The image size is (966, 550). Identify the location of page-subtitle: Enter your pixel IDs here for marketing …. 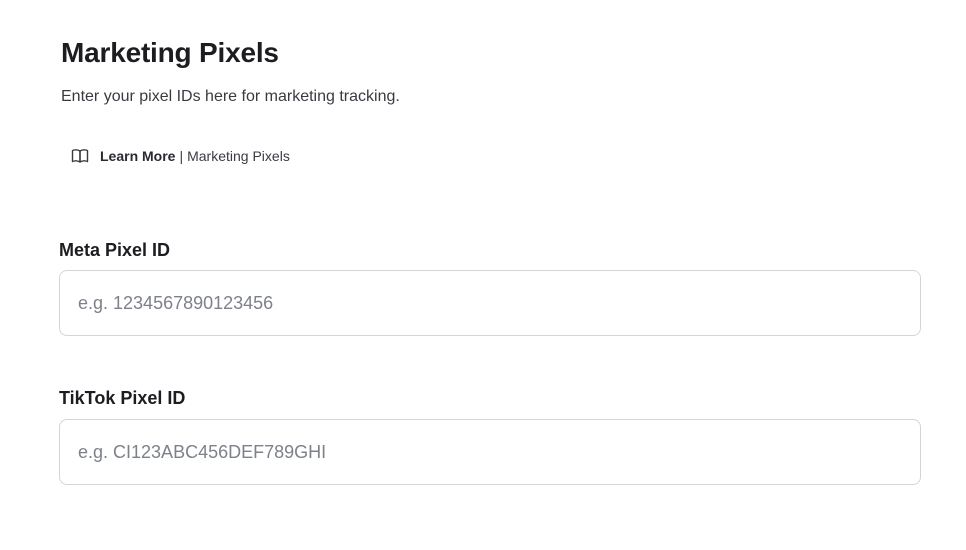
(230, 96).